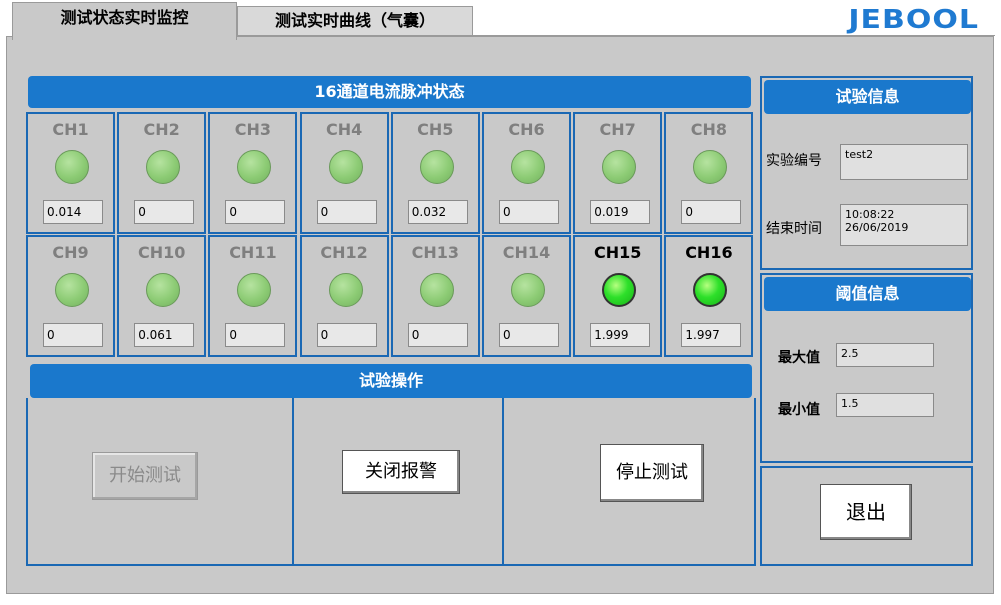  I want to click on threshold-panel: 阈值信息 最大值 2.5 最小值 1.5, so click(866, 368).